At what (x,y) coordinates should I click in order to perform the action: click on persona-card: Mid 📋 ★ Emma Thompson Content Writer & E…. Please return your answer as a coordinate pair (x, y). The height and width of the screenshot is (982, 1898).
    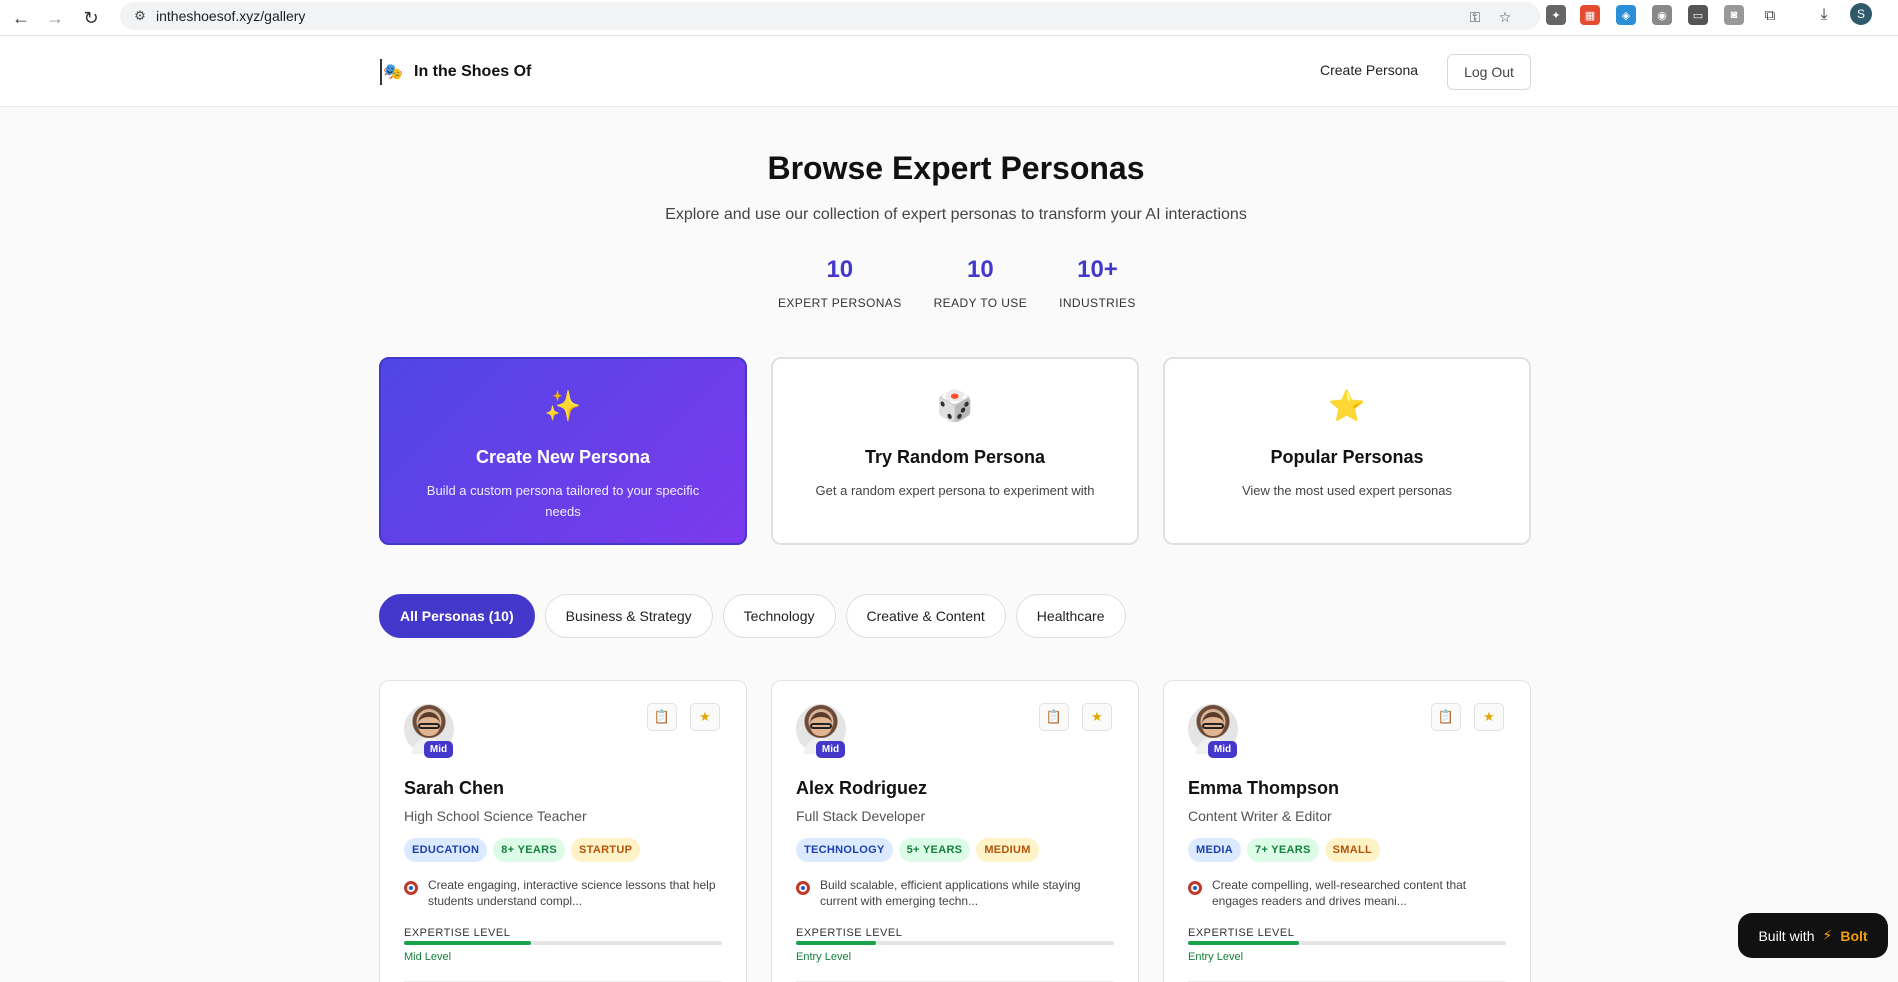
    Looking at the image, I should click on (1347, 831).